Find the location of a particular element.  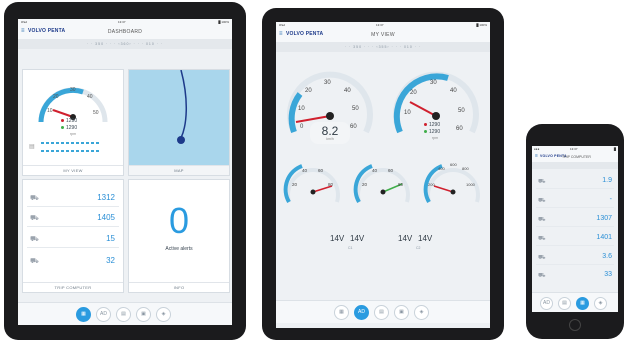

app-bar: ≡ VOLVO PENTA DASHBOARD is located at coordinates (125, 32).